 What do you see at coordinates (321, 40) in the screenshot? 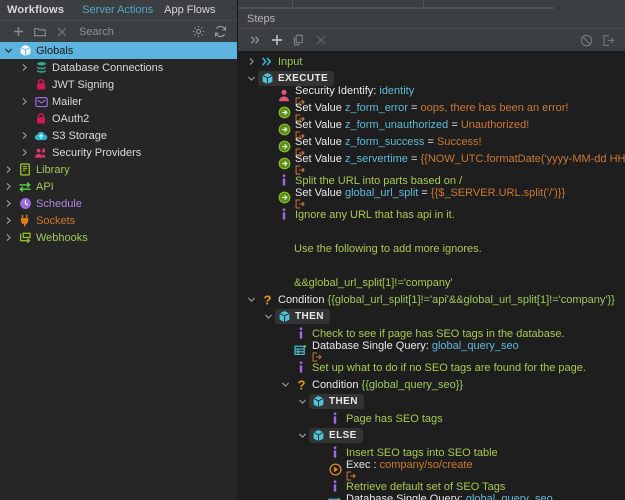
I see `delete-step-icon` at bounding box center [321, 40].